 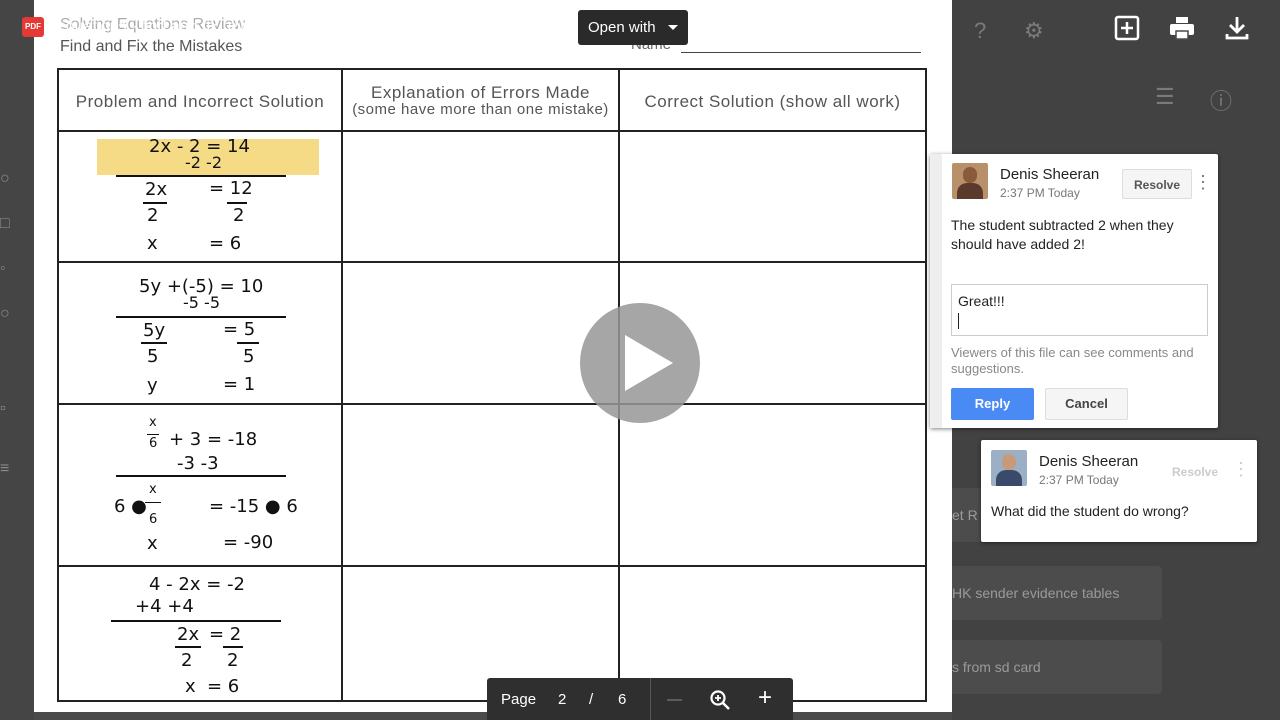 What do you see at coordinates (231, 188) in the screenshot?
I see `problem-1-rhs: = 12` at bounding box center [231, 188].